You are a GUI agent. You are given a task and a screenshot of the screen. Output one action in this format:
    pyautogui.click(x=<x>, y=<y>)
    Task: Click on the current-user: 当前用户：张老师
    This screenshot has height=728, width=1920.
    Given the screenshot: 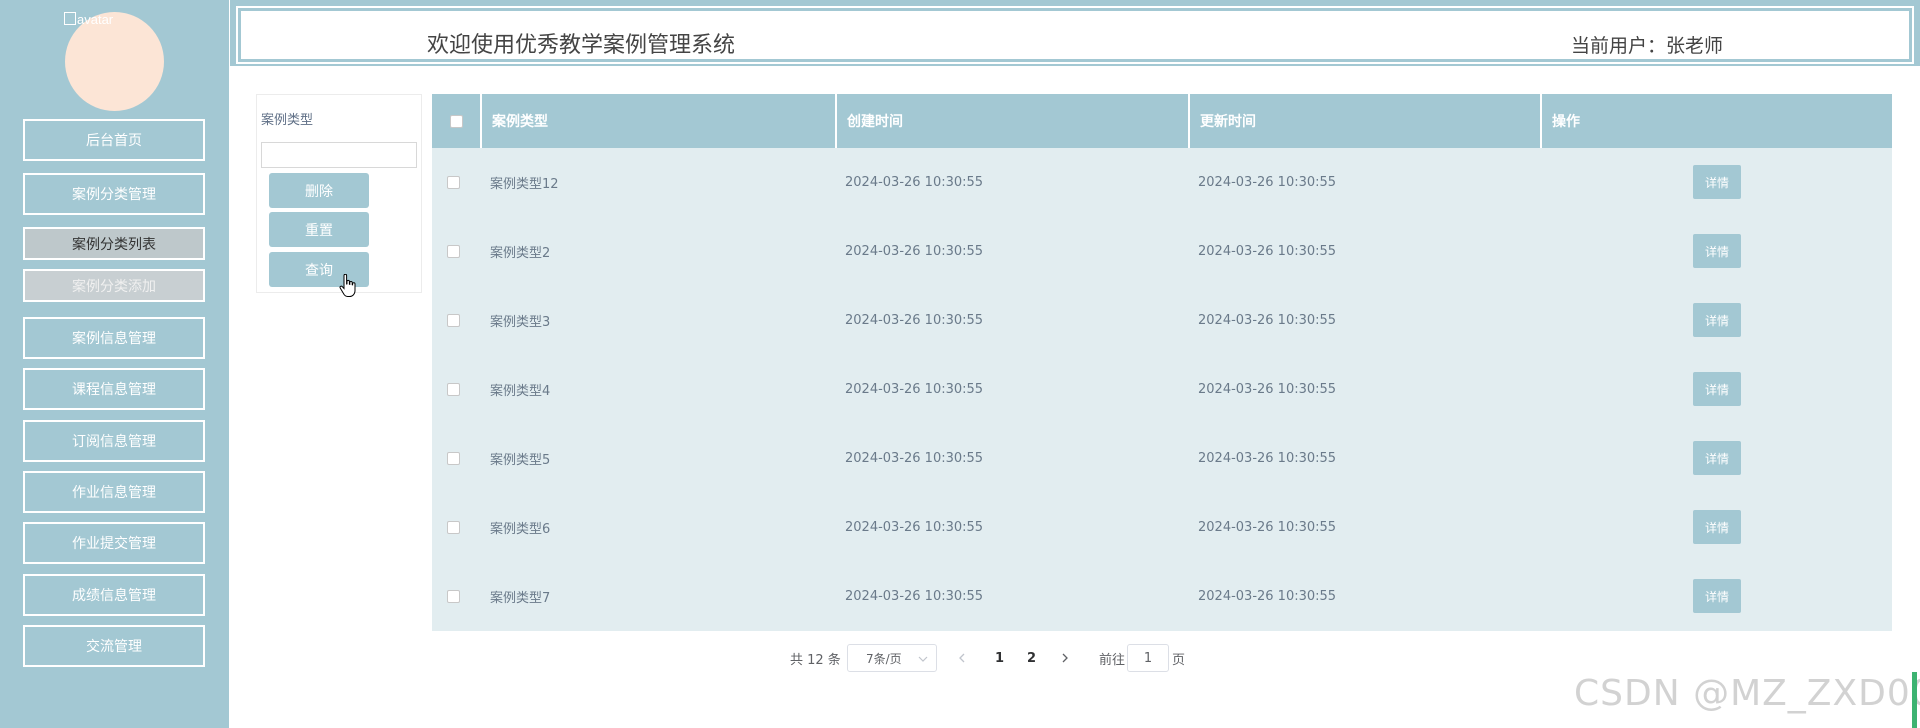 What is the action you would take?
    pyautogui.click(x=1647, y=46)
    